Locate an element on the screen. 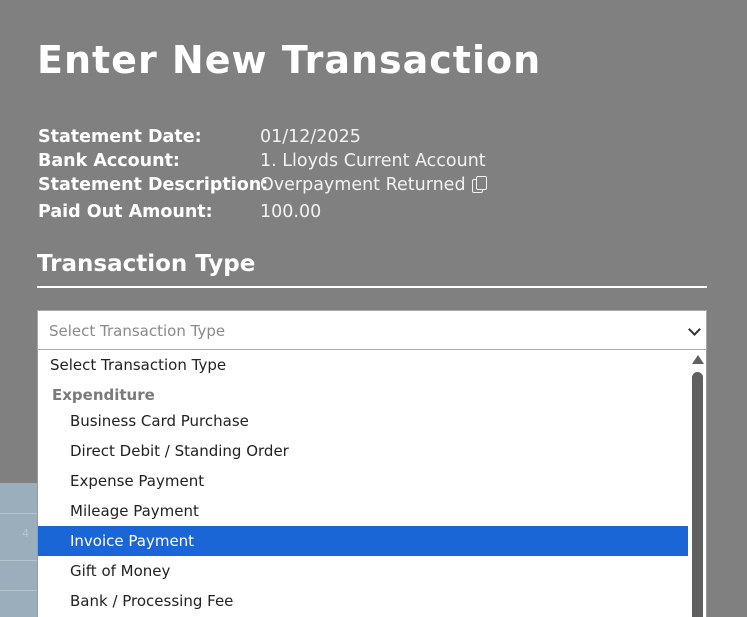 The width and height of the screenshot is (747, 617). modal-edge is located at coordinates (726, 550).